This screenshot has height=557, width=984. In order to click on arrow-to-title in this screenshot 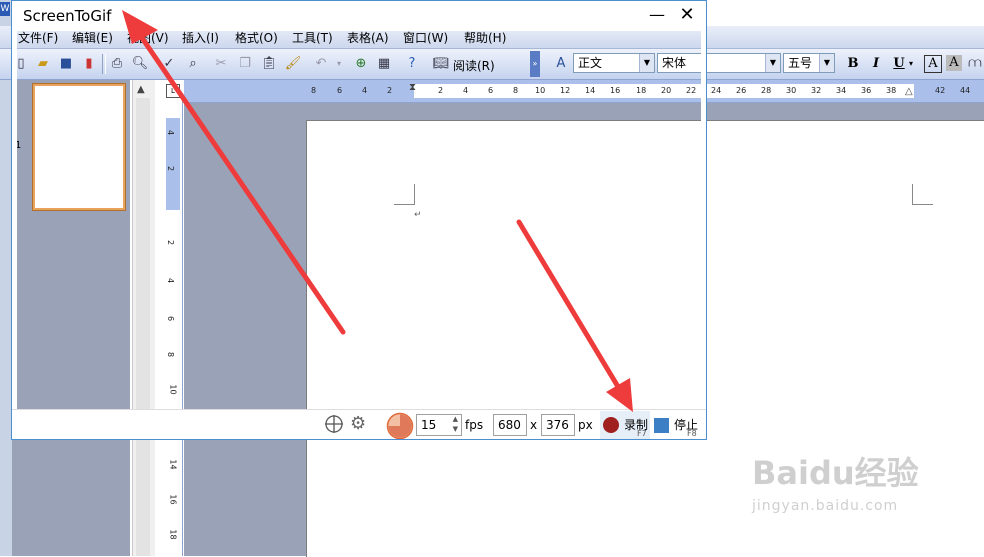, I will do `click(234, 172)`.